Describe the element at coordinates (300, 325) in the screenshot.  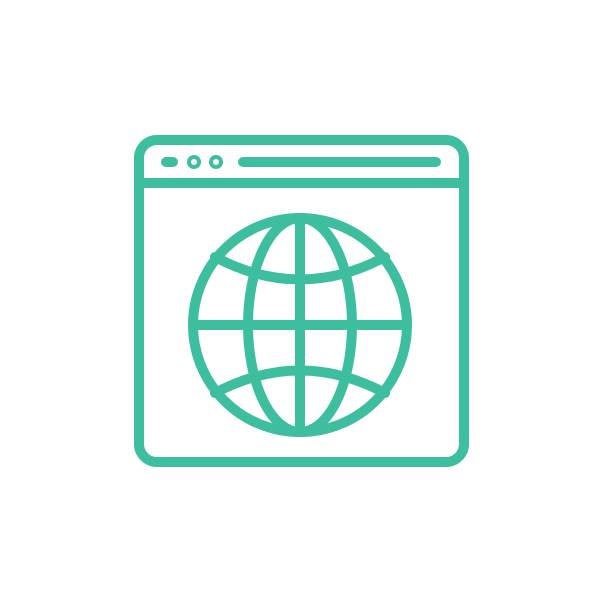
I see `globe-icon` at that location.